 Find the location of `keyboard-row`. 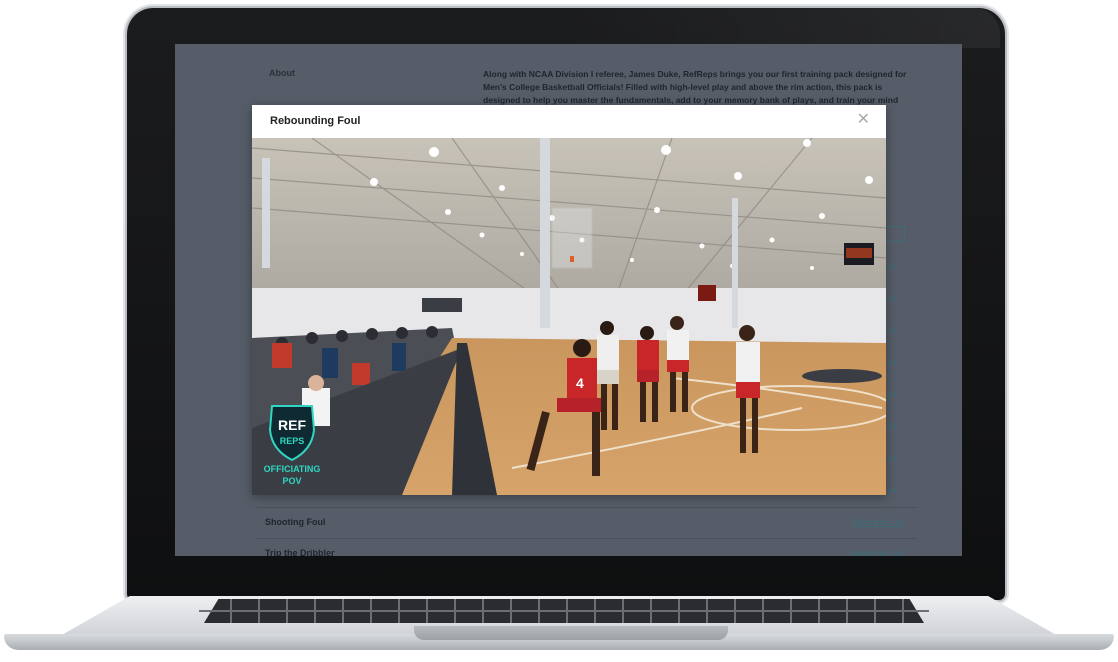

keyboard-row is located at coordinates (564, 611).